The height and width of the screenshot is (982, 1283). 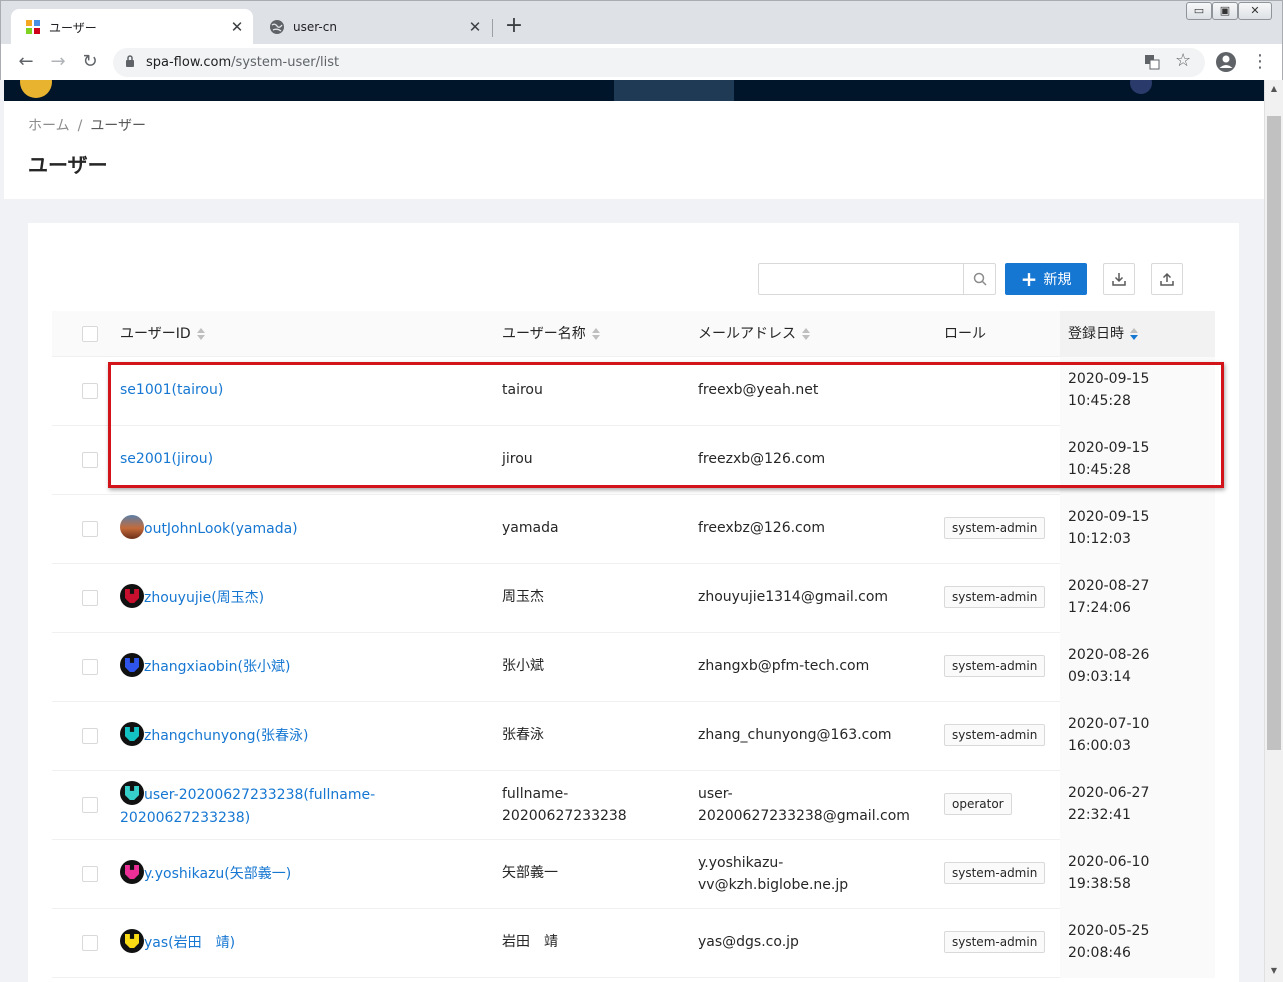 What do you see at coordinates (373, 27) in the screenshot?
I see `browser-tab-inactive: user-cn ✕` at bounding box center [373, 27].